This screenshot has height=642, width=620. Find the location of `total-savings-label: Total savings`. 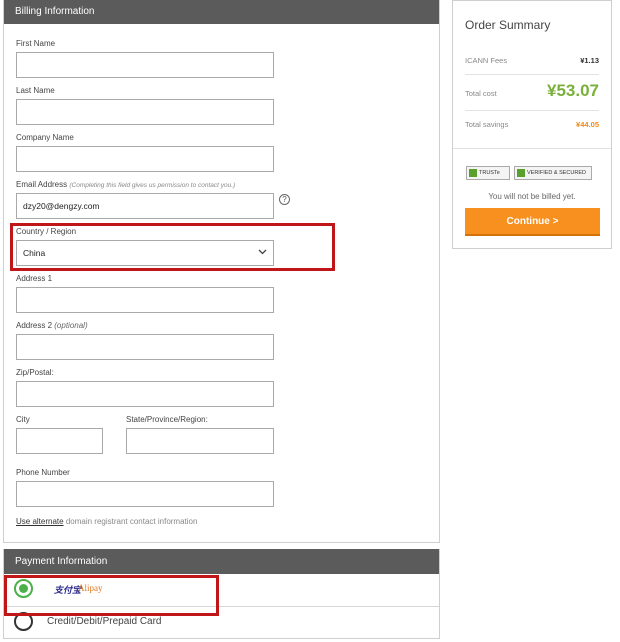

total-savings-label: Total savings is located at coordinates (487, 124).